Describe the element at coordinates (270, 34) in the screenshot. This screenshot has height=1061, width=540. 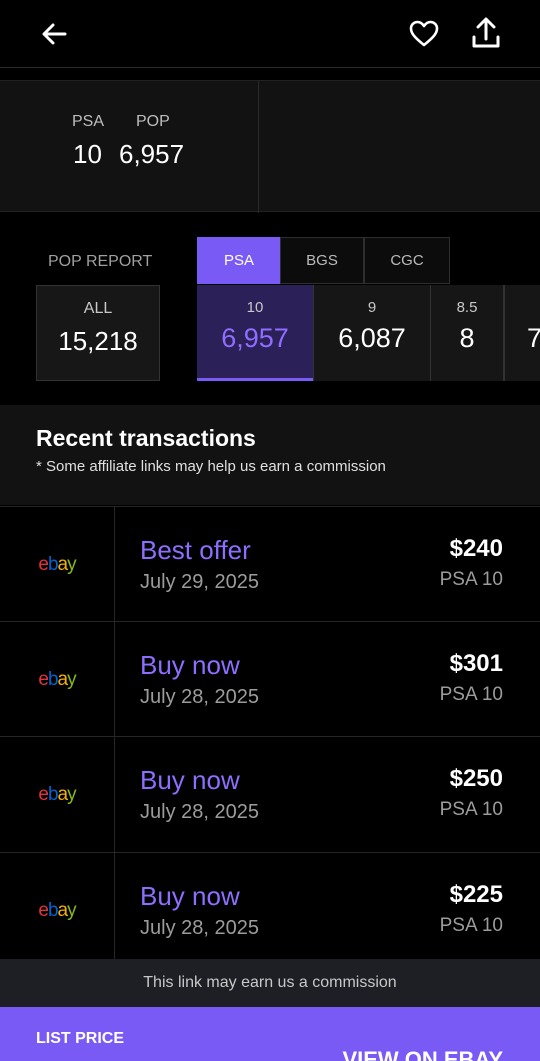
I see `top-bar` at that location.